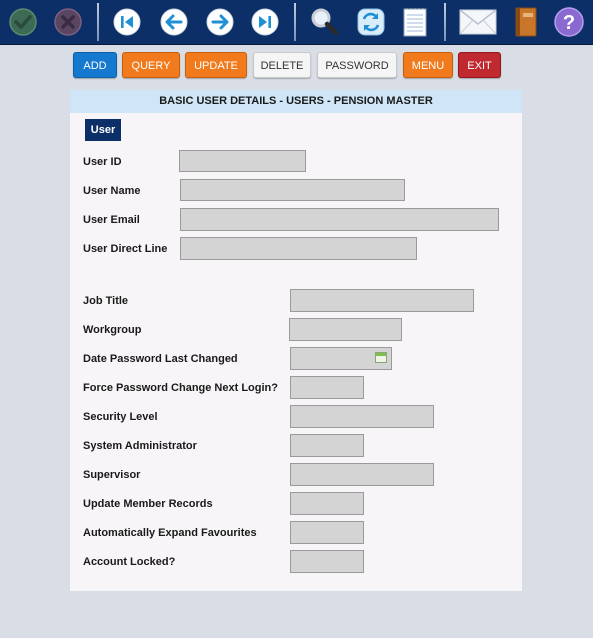 This screenshot has height=638, width=593. What do you see at coordinates (103, 130) in the screenshot?
I see `tab-user: User` at bounding box center [103, 130].